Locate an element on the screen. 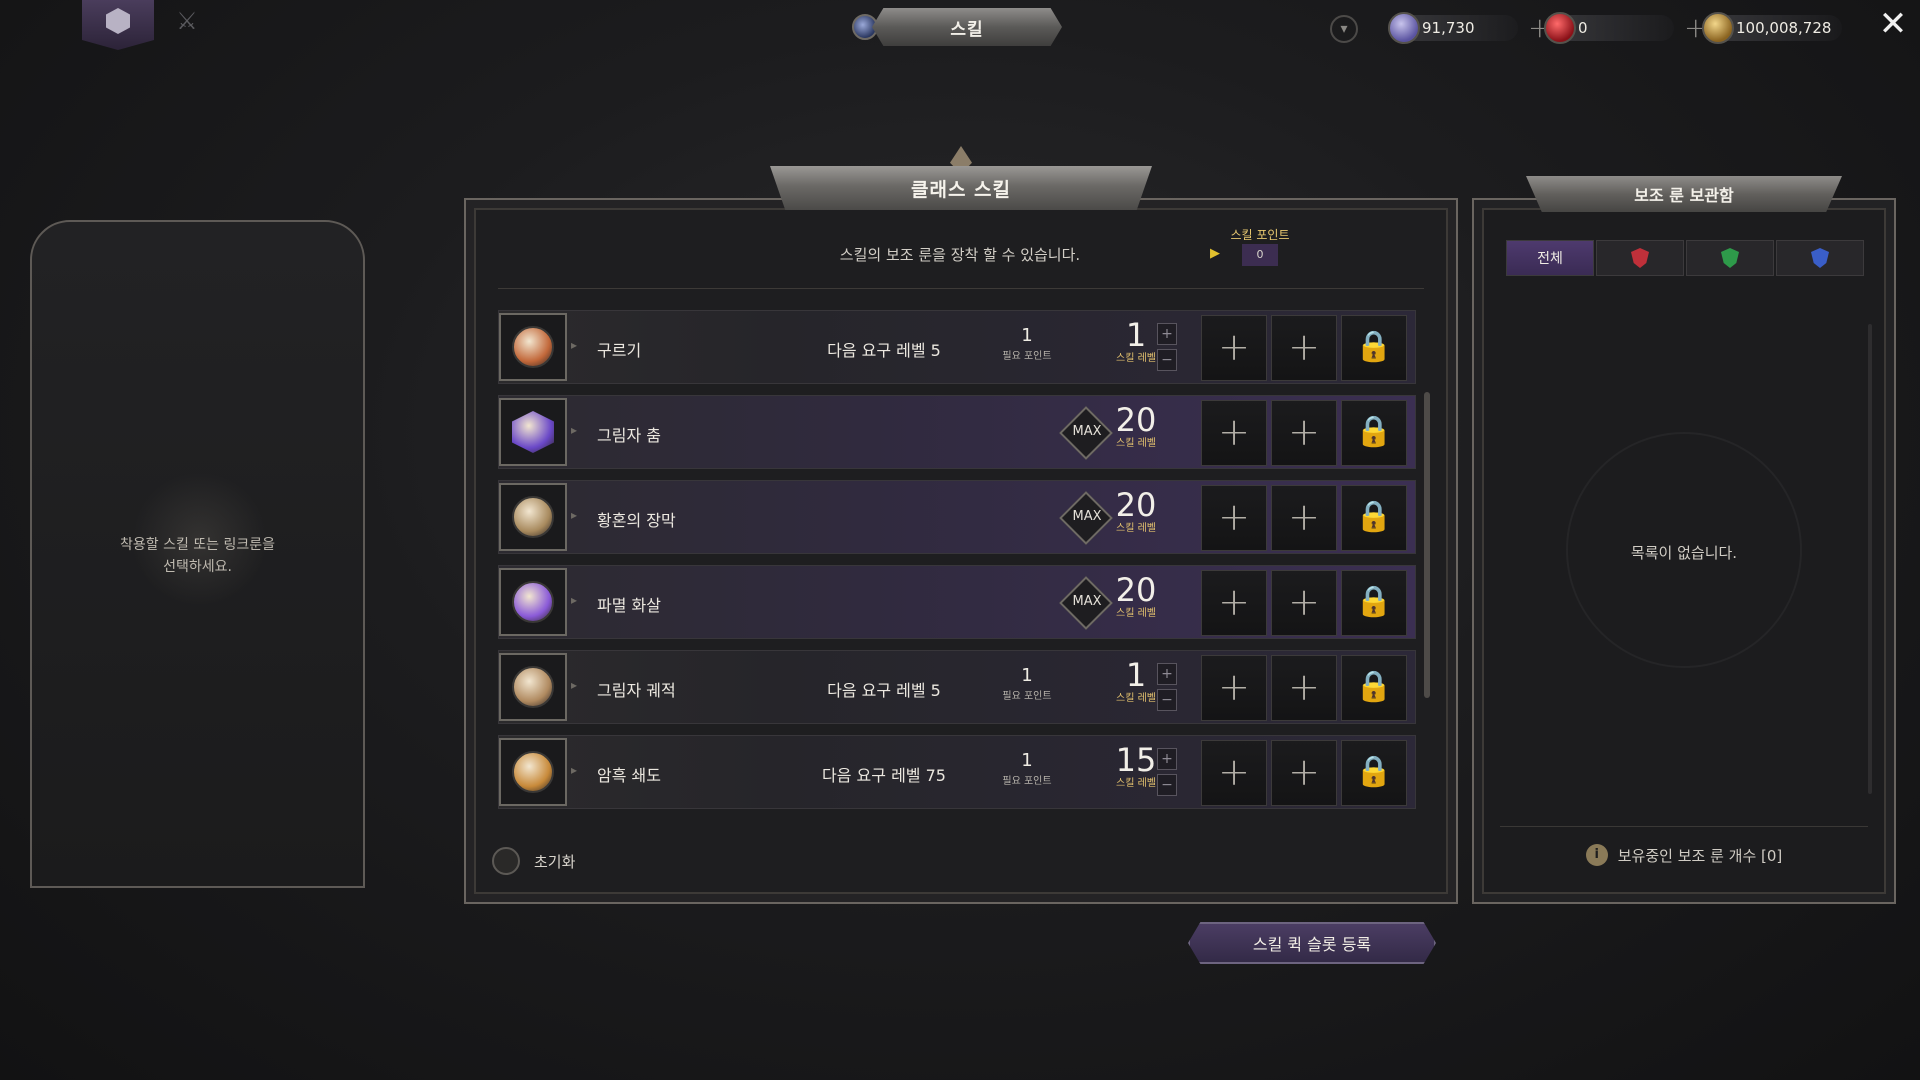  currency-gold: 100,008,728 is located at coordinates (1772, 28).